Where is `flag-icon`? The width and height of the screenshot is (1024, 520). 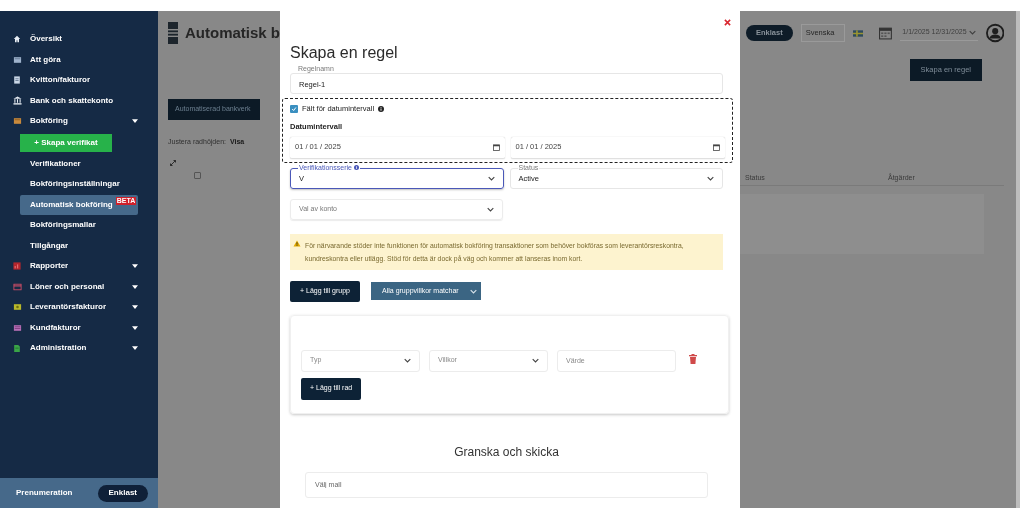
flag-icon is located at coordinates (858, 33).